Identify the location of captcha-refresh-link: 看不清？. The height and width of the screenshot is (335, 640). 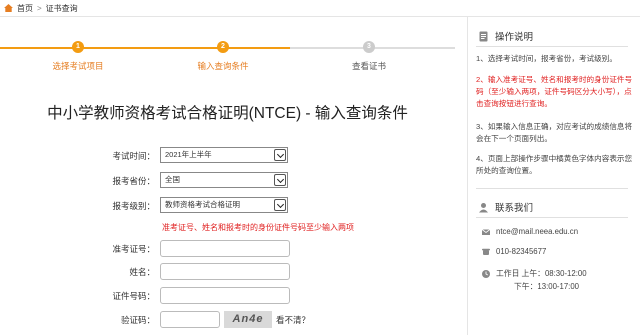
(293, 320).